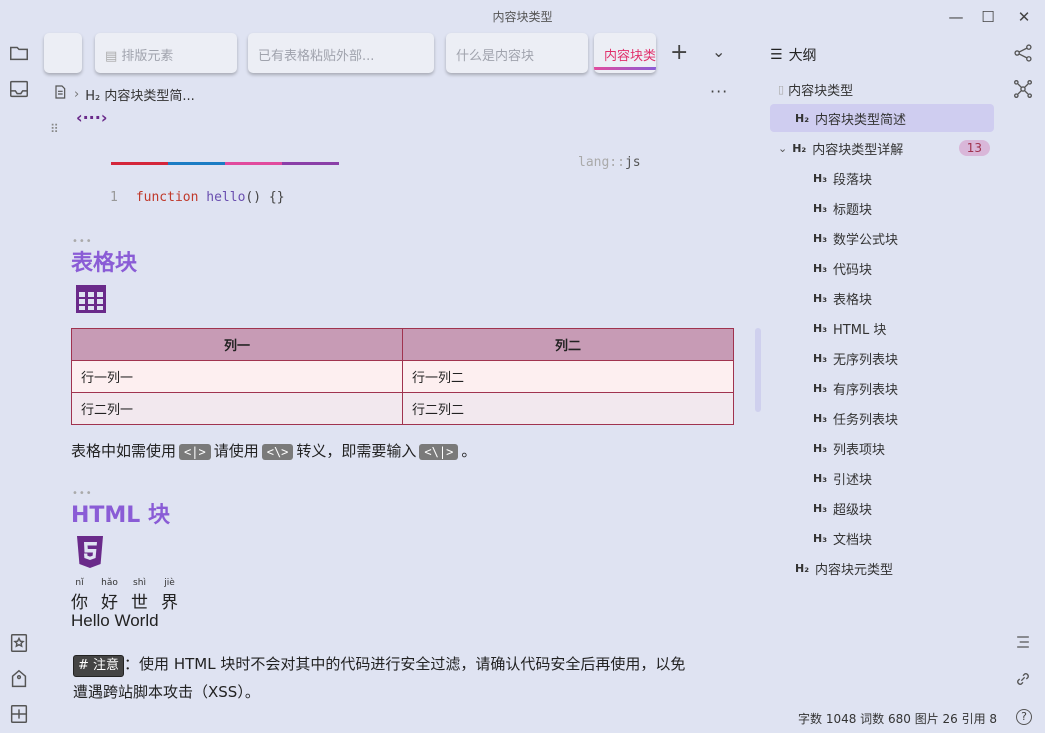 This screenshot has width=1045, height=733. What do you see at coordinates (568, 344) in the screenshot?
I see `table-header: 列二` at bounding box center [568, 344].